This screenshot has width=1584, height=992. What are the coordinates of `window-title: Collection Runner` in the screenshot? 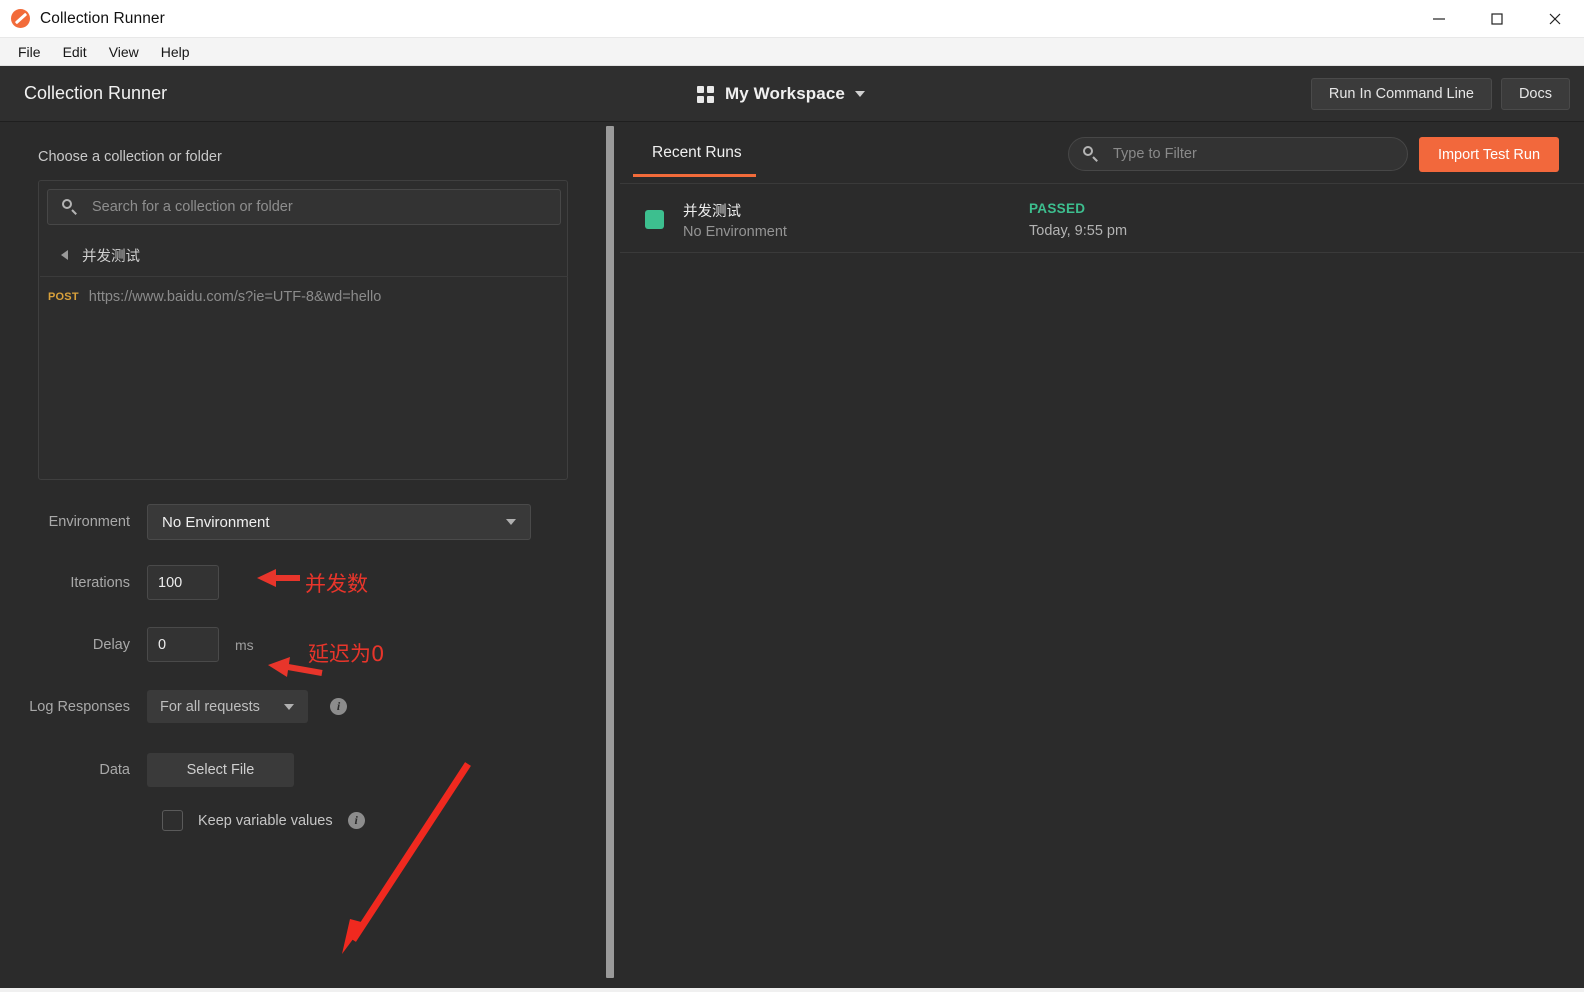 It's located at (102, 18).